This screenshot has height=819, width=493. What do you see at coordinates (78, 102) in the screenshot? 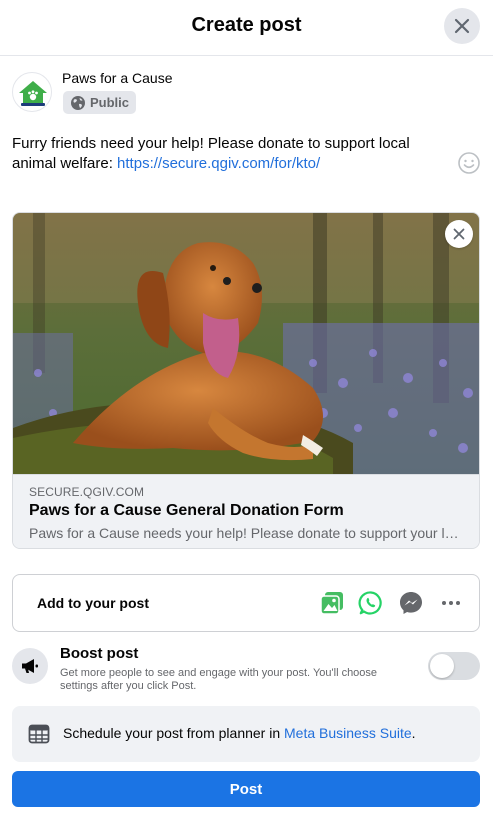
I see `globe-icon` at bounding box center [78, 102].